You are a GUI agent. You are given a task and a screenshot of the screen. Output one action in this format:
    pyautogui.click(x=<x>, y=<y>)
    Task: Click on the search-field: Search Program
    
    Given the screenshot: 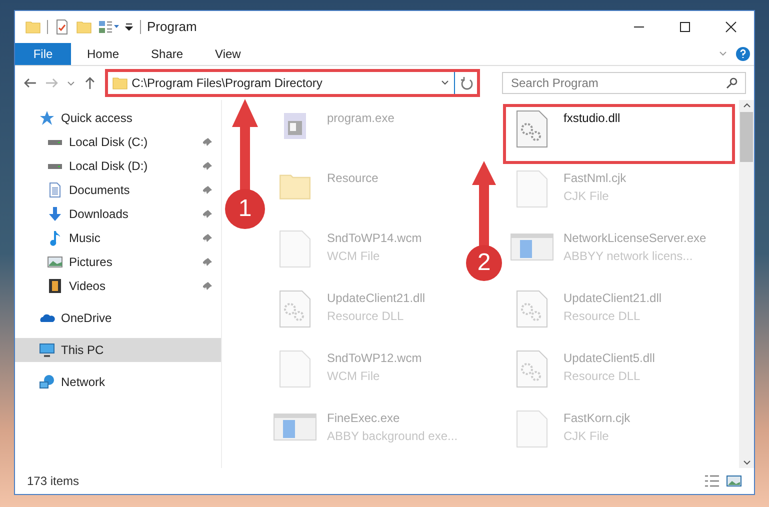 What is the action you would take?
    pyautogui.click(x=624, y=83)
    